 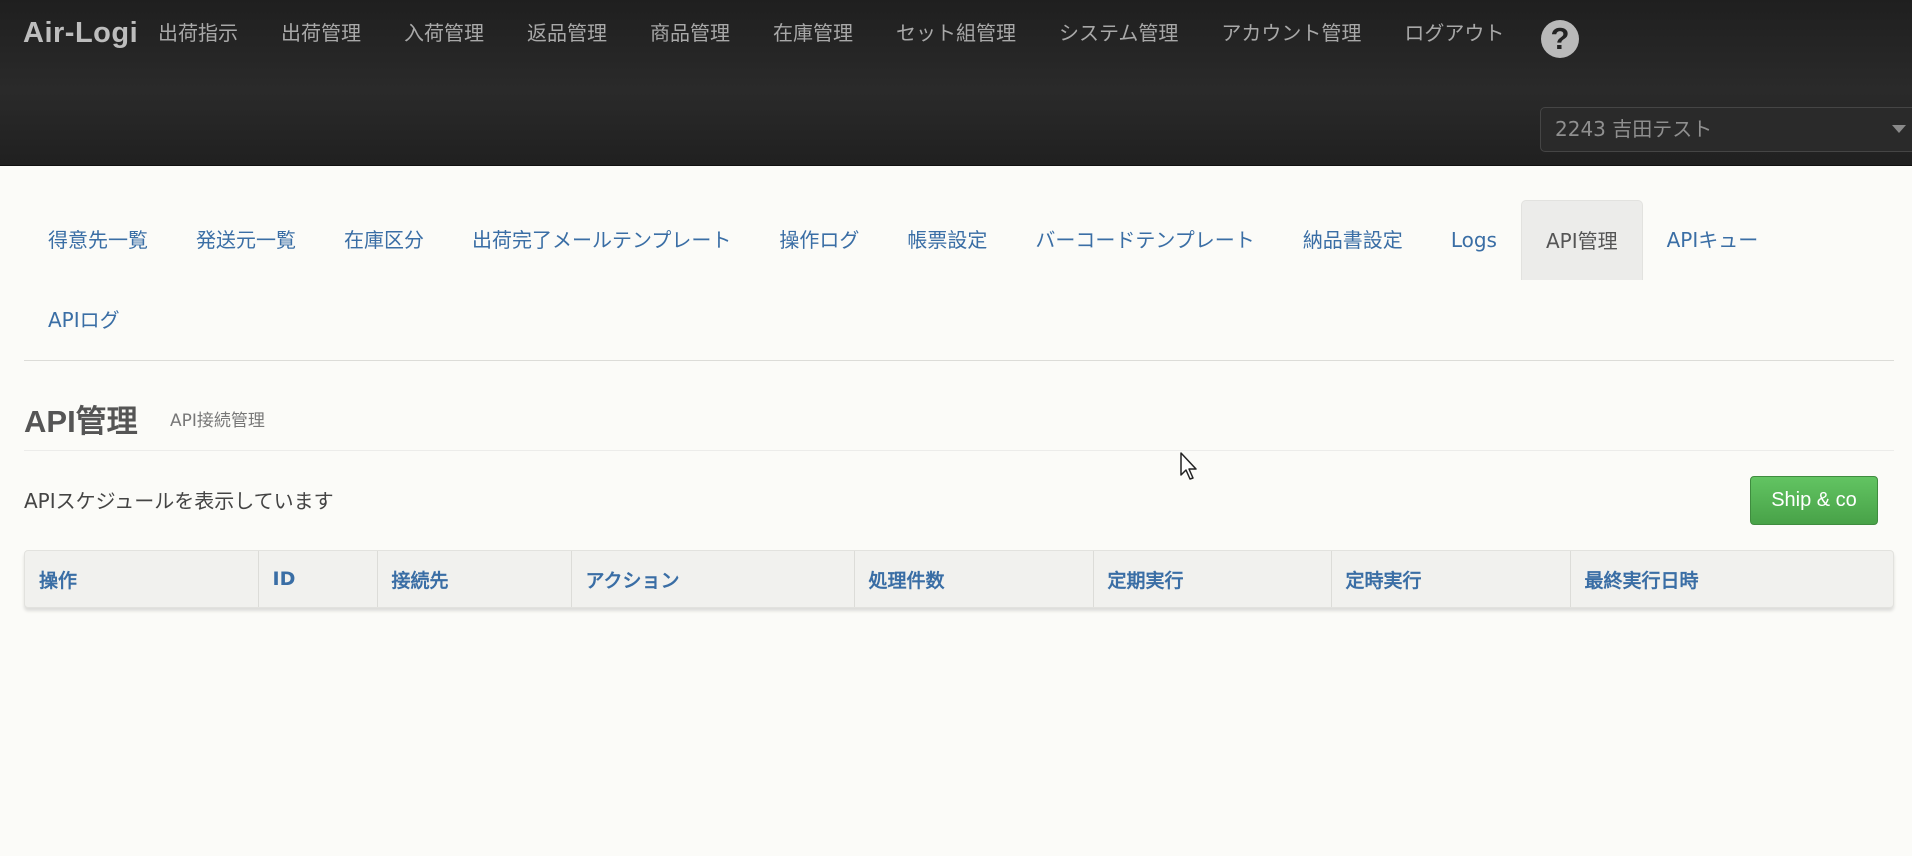 What do you see at coordinates (1450, 579) in the screenshot?
I see `column-header-scheduled-run: 定時実行` at bounding box center [1450, 579].